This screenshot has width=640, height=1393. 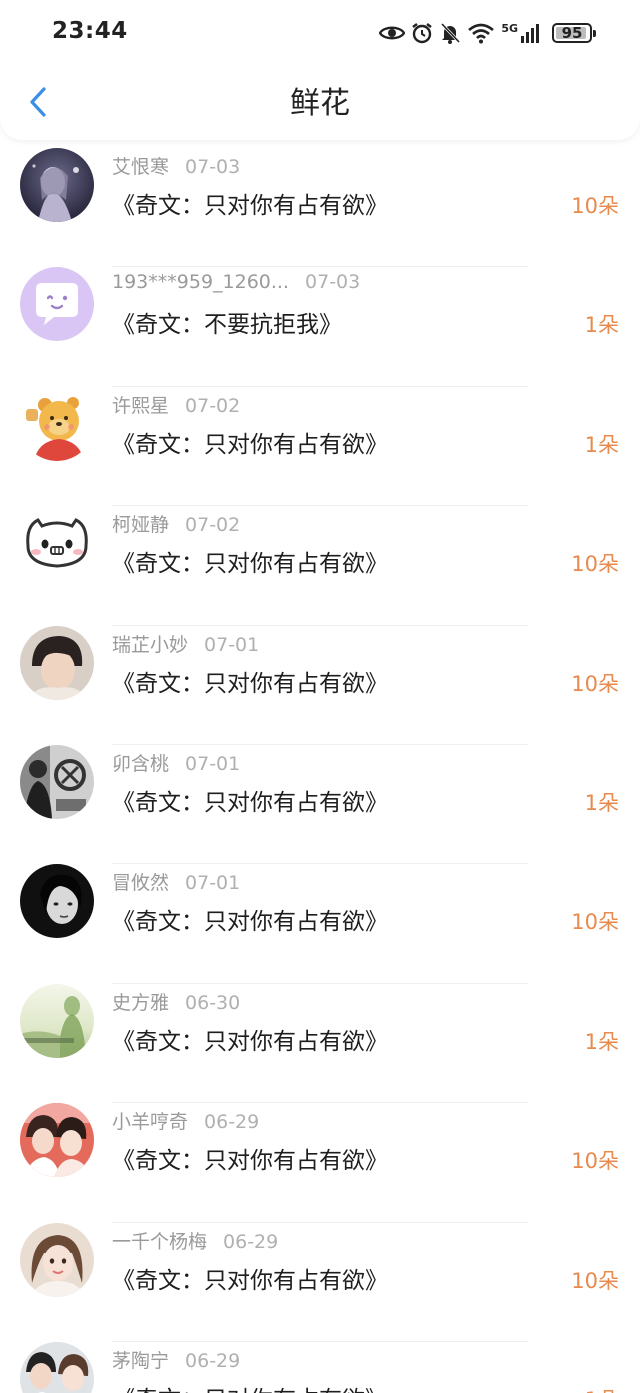 I want to click on sender-line: 一千个杨梅 06-29, so click(x=195, y=1240).